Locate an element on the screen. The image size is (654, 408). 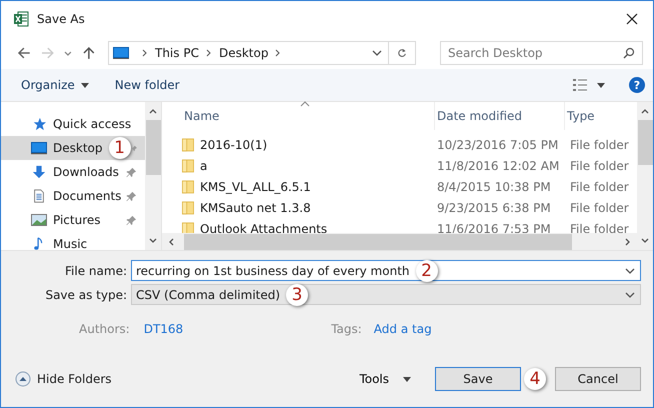
sidebar-label: Quick access is located at coordinates (92, 124).